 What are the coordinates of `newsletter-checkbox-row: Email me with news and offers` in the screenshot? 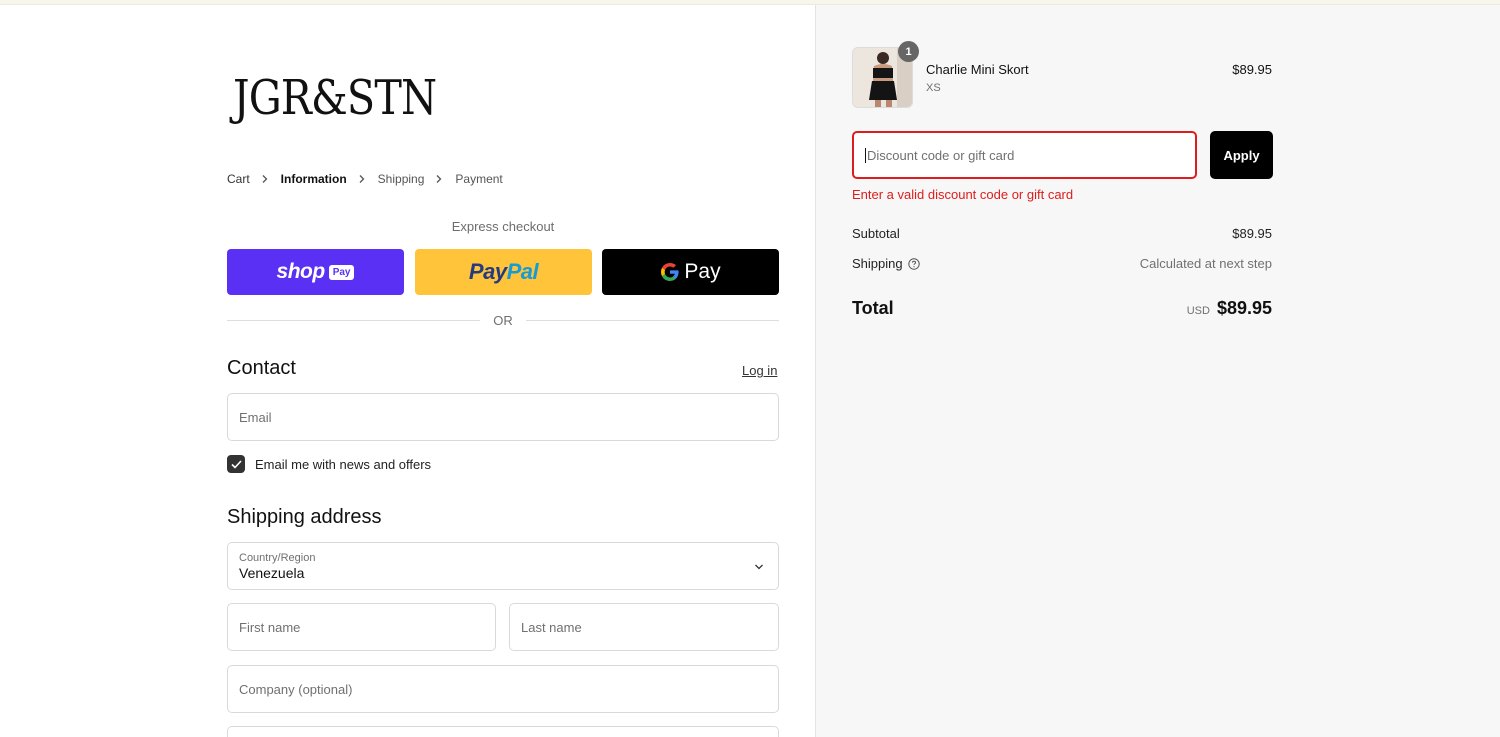 It's located at (329, 464).